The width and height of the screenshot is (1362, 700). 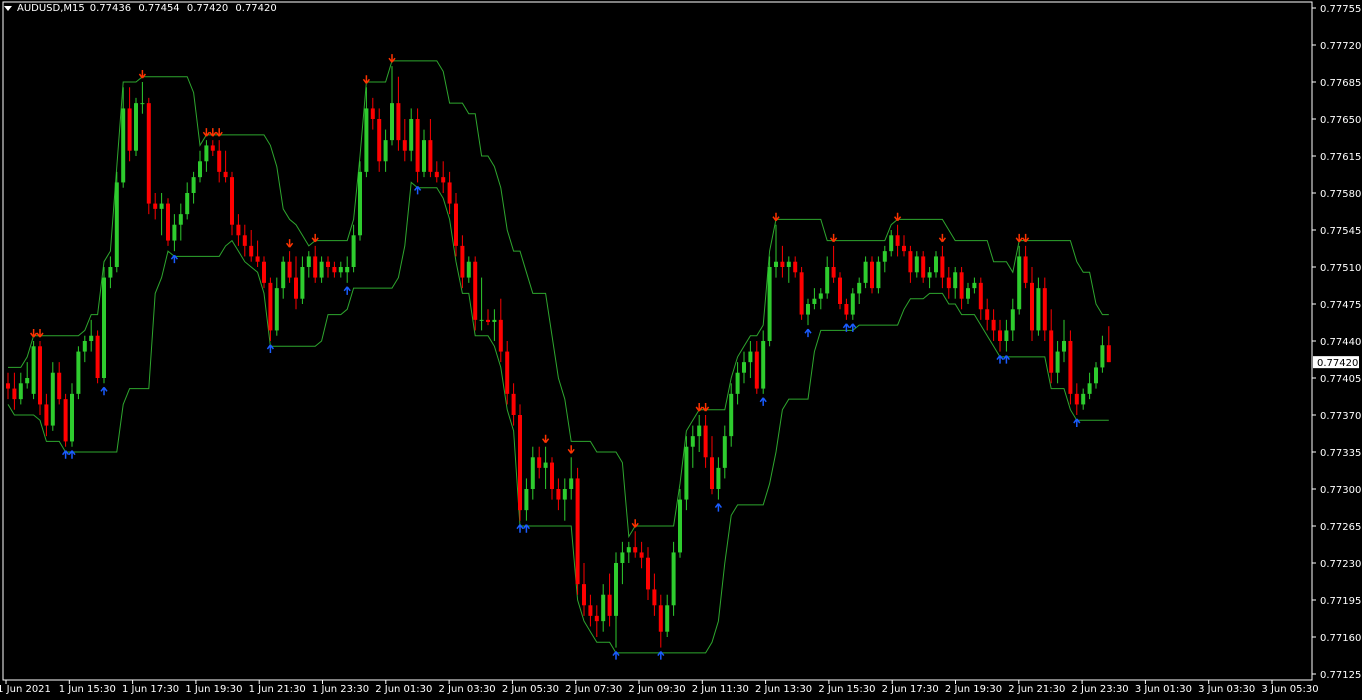 I want to click on x-tick-label: 3 Jun 05:30, so click(x=1289, y=689).